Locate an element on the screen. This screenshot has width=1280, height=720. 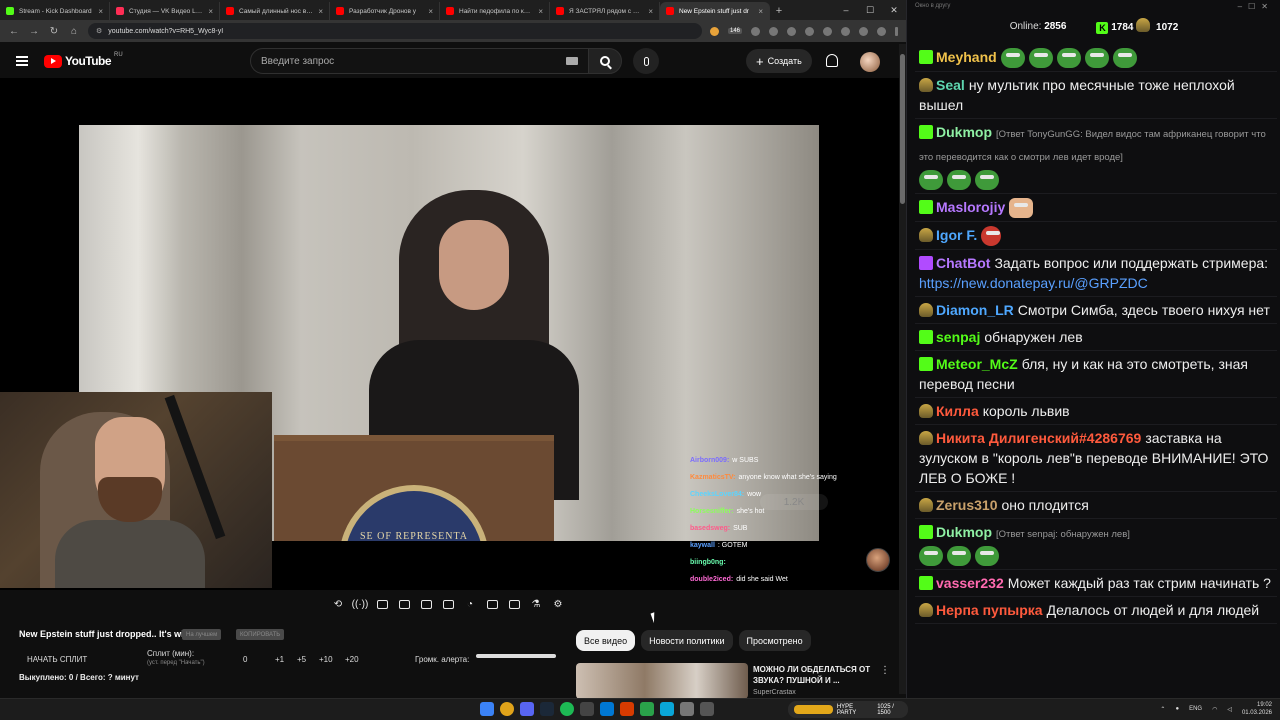
browser-tab: Найти педофила по кирпичу × is located at coordinates (495, 11).